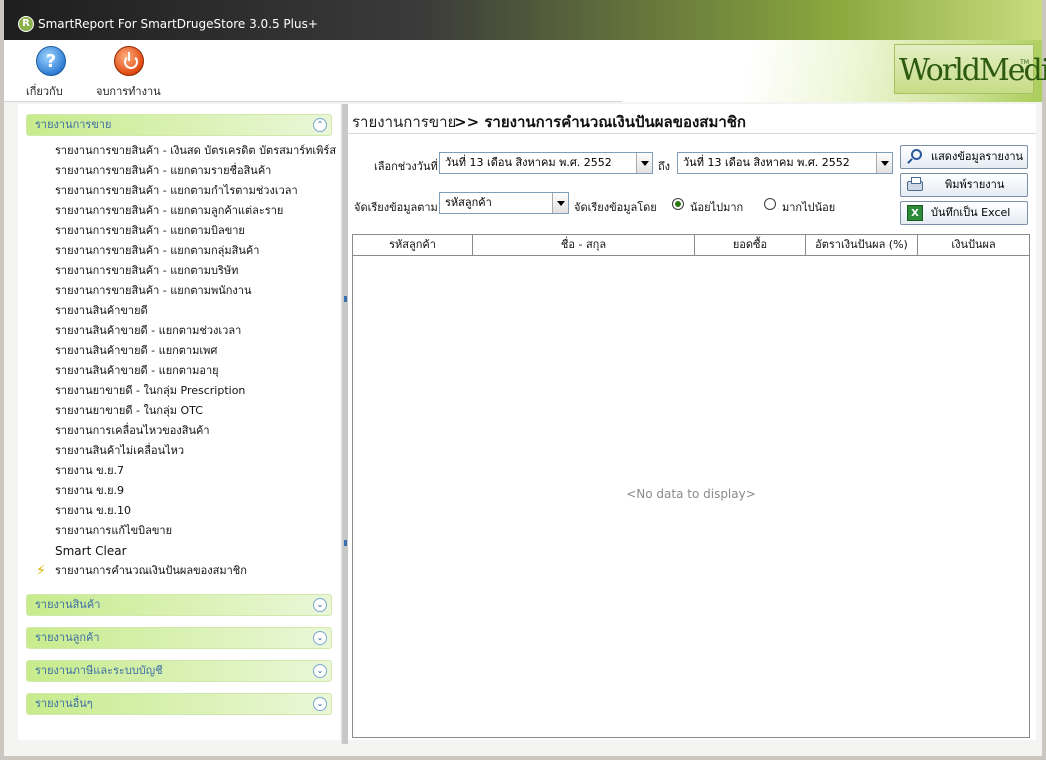  What do you see at coordinates (150, 231) in the screenshot?
I see `sidebar-item: รายงานการขายสินค้า - แยกตามบิลขาย` at bounding box center [150, 231].